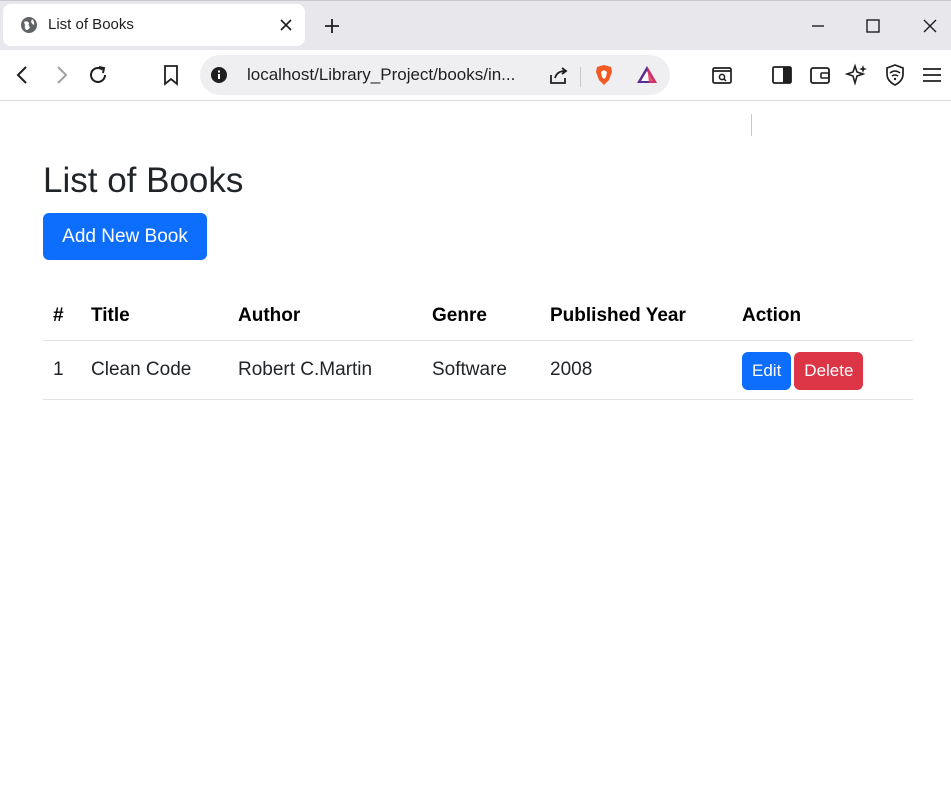  I want to click on wallet-icon, so click(820, 75).